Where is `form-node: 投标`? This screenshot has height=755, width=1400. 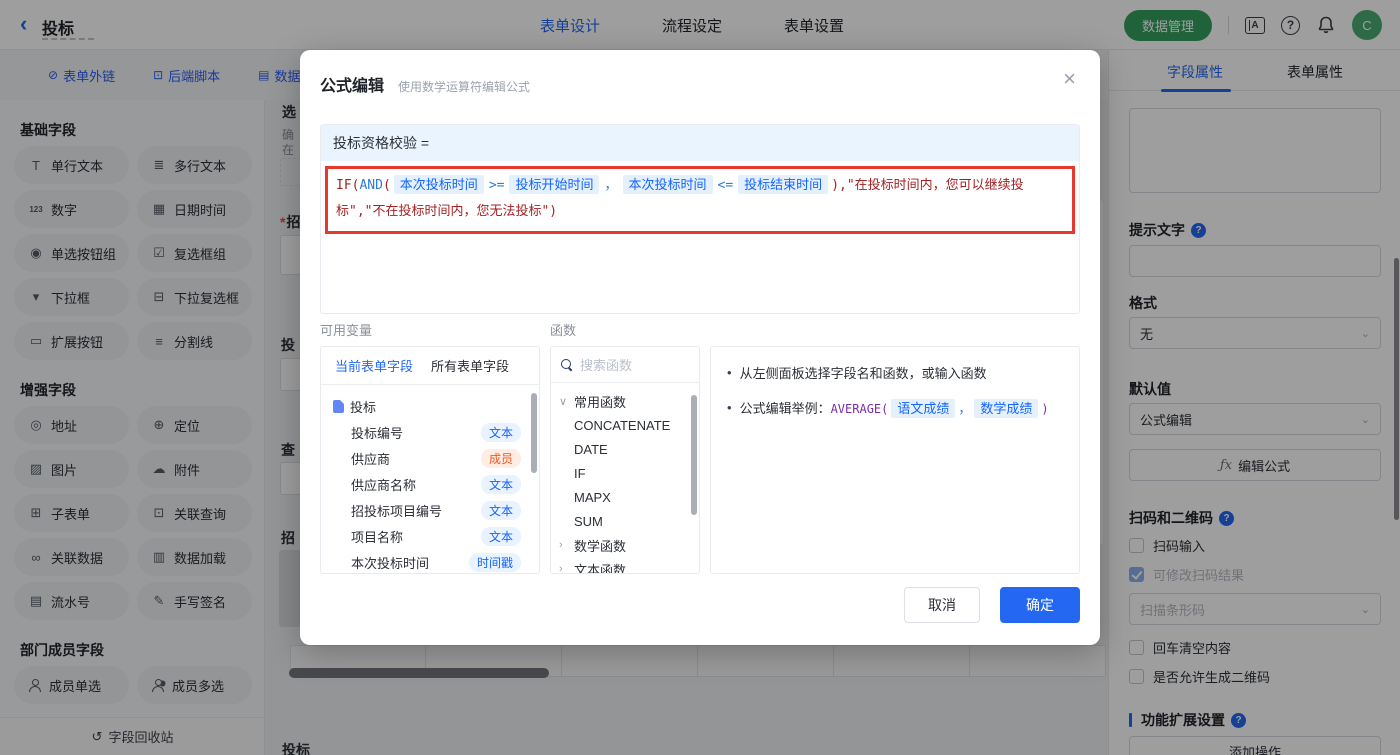
form-node: 投标 is located at coordinates (431, 406).